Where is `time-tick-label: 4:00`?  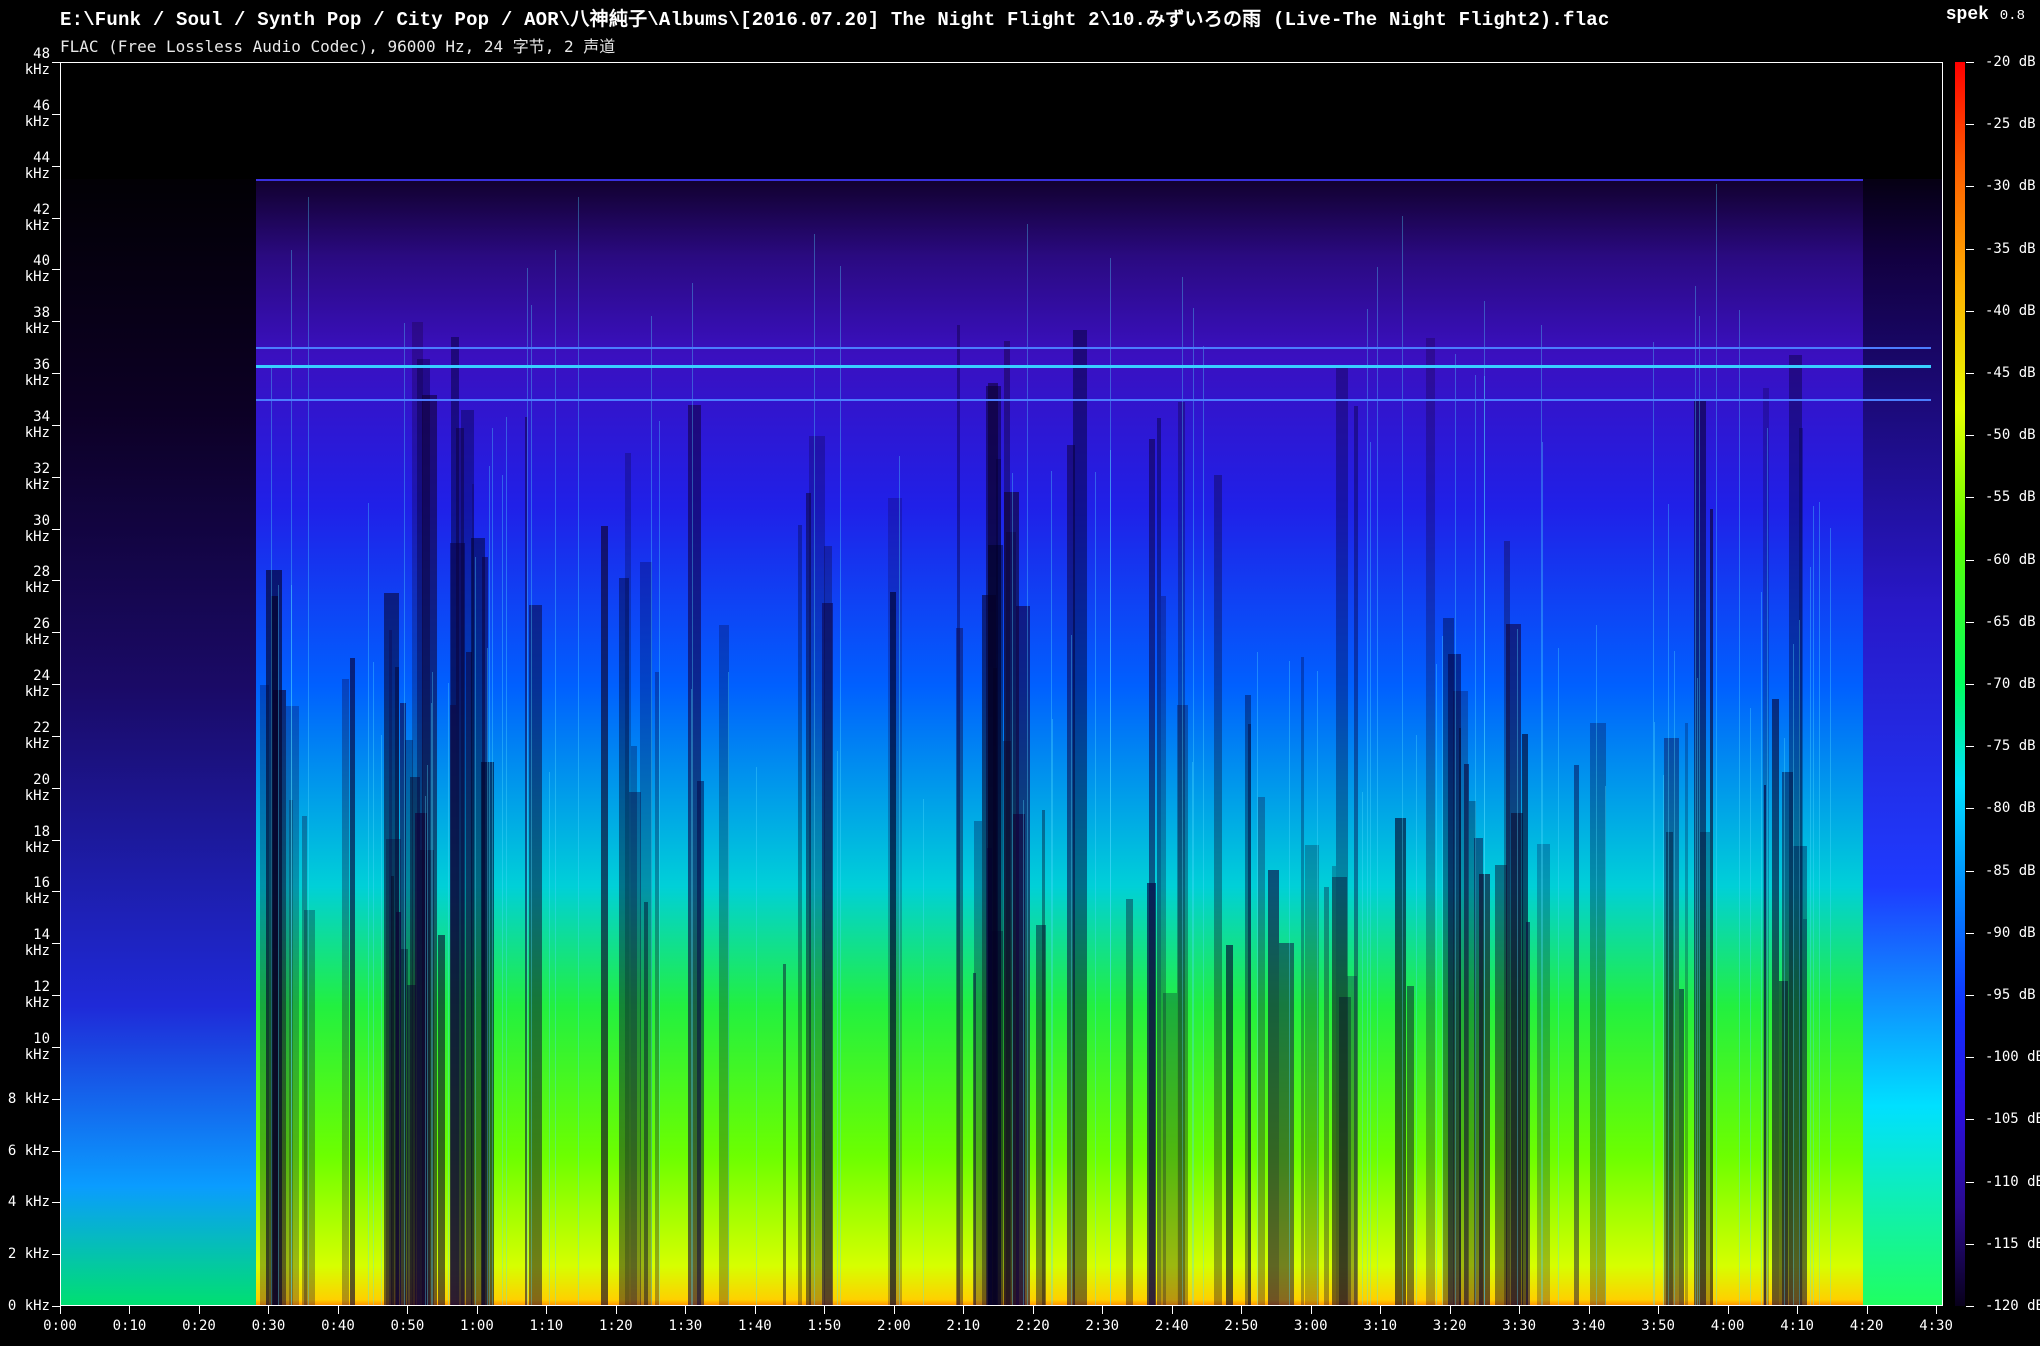
time-tick-label: 4:00 is located at coordinates (1727, 1326).